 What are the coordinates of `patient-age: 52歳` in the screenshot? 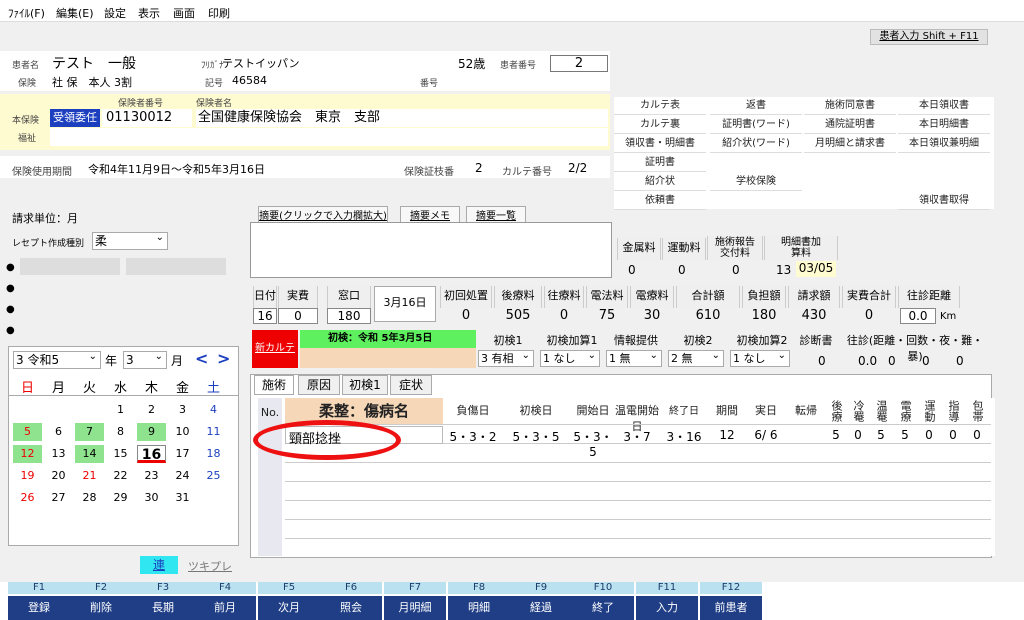 It's located at (472, 64).